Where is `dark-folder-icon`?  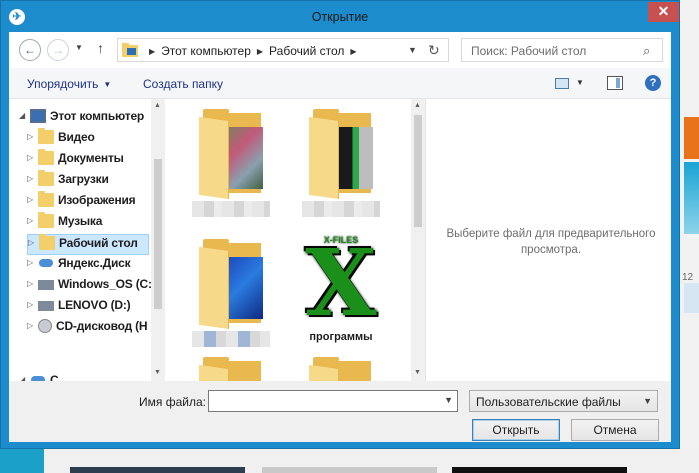
dark-folder-icon is located at coordinates (341, 154).